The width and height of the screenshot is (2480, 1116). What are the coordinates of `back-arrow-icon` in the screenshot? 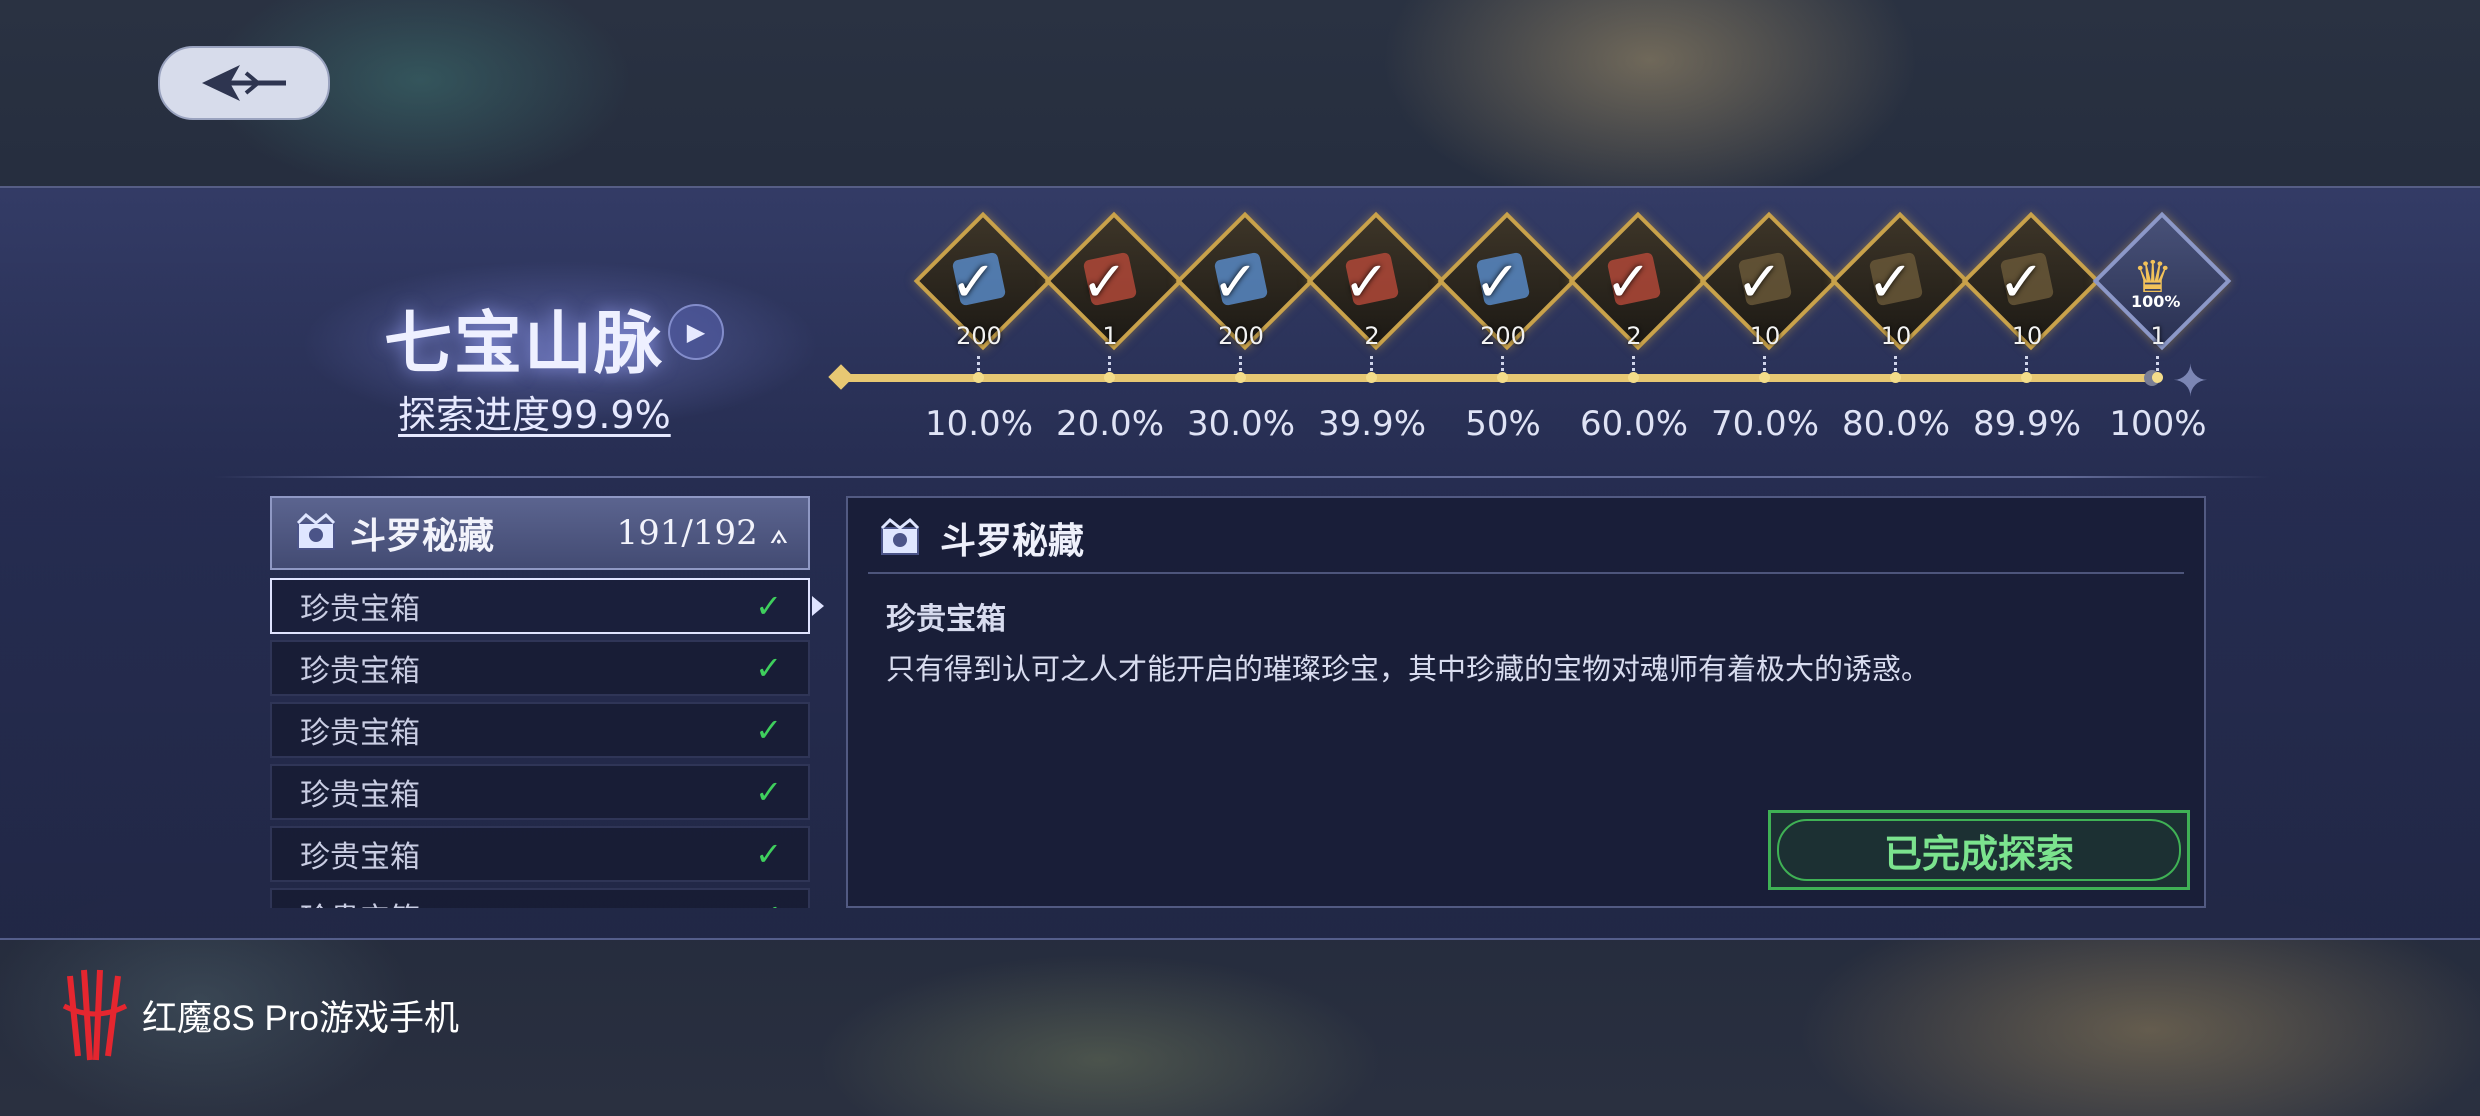 It's located at (244, 83).